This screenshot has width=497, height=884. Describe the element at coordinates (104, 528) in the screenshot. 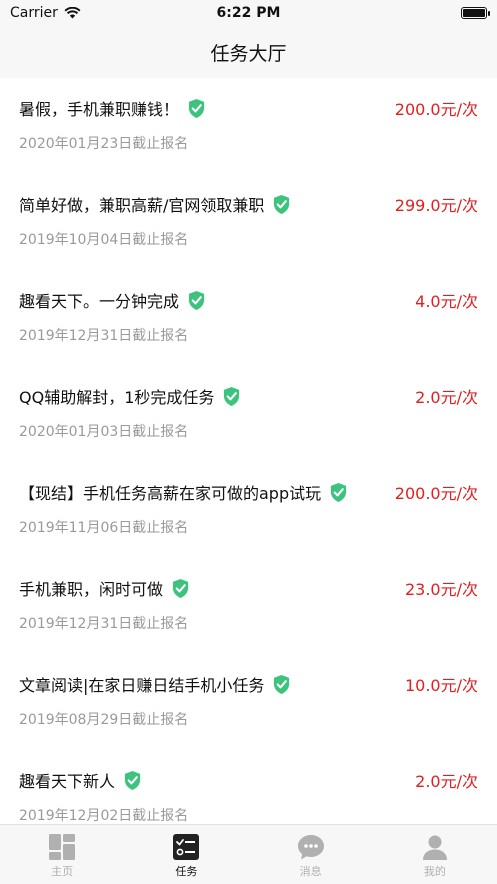

I see `task-deadline: 2019年11月06日截止报名` at that location.